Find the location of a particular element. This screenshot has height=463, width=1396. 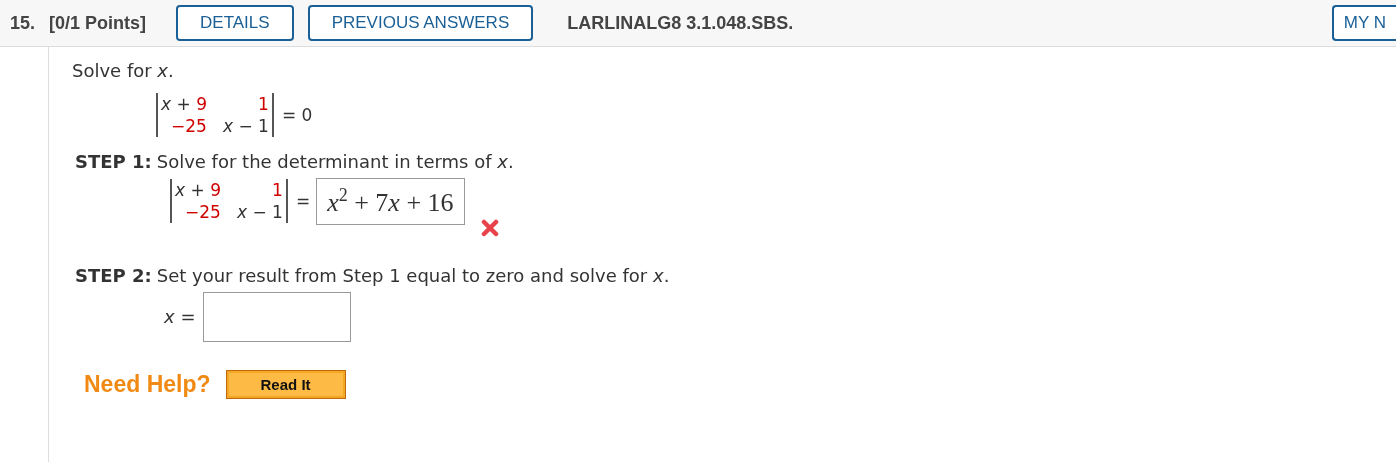

answer-input is located at coordinates (277, 316).